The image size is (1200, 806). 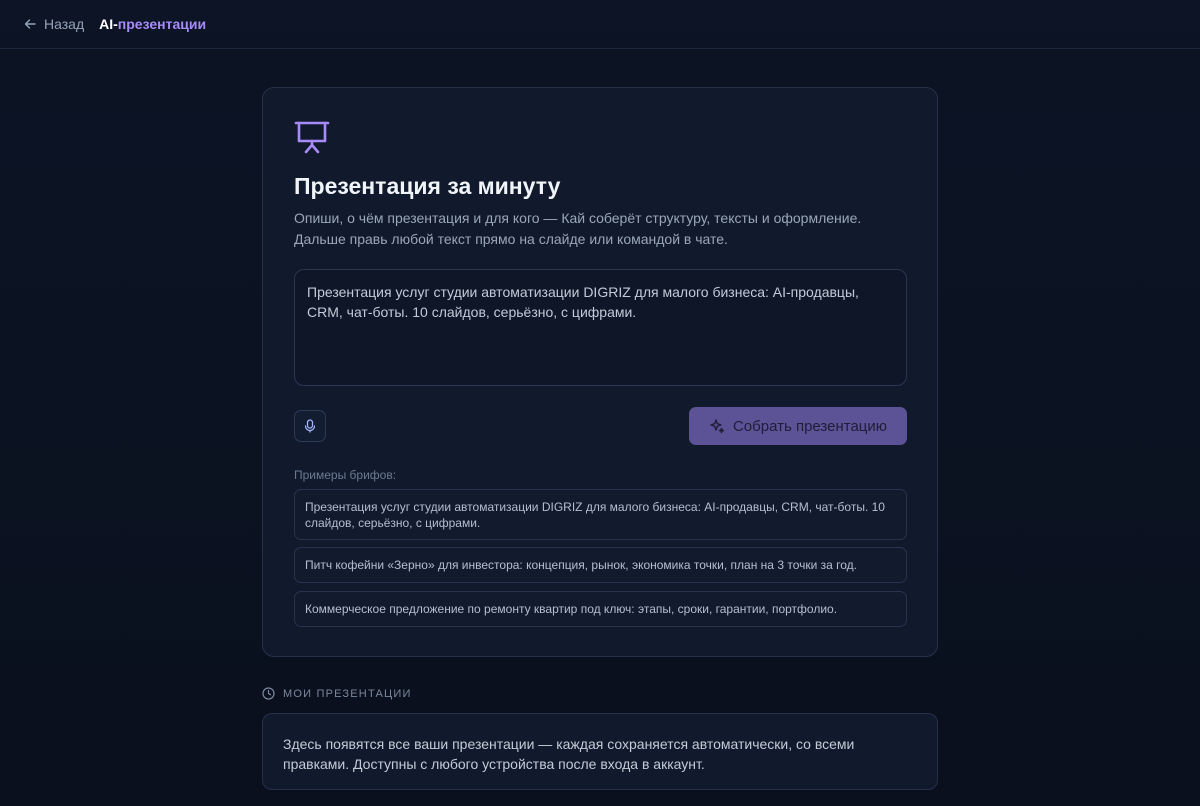 I want to click on voice-input-button, so click(x=310, y=426).